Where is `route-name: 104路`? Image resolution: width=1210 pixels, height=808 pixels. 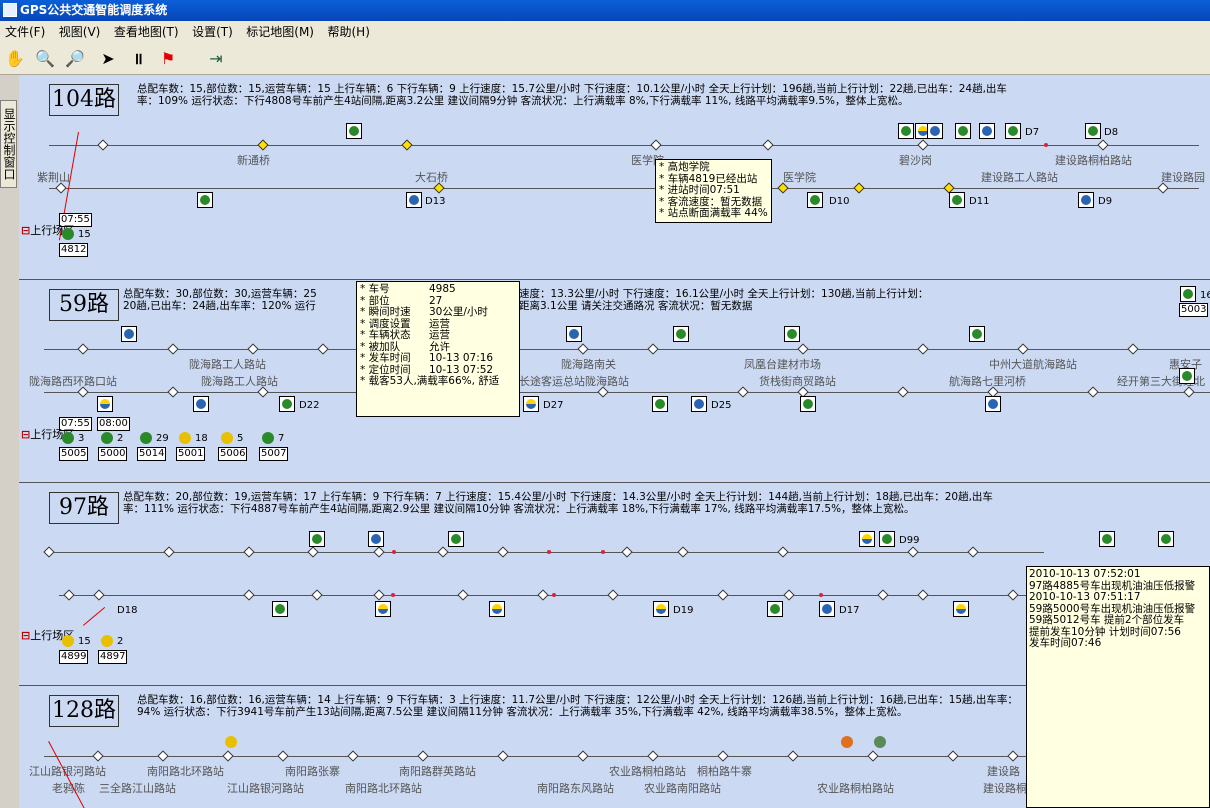 route-name: 104路 is located at coordinates (84, 100).